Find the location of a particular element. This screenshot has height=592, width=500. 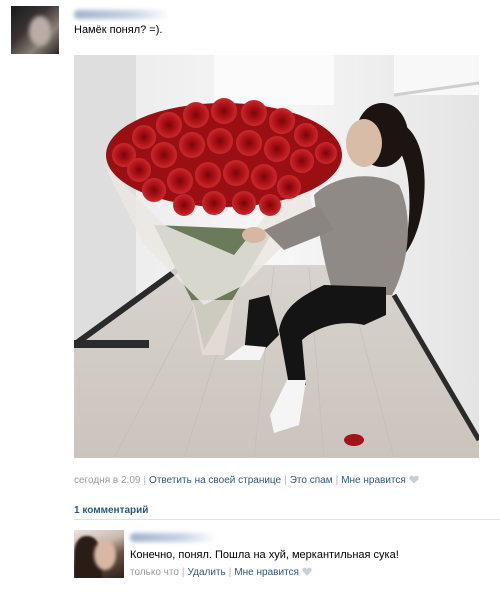

comment-author-name-redacted is located at coordinates (173, 537).